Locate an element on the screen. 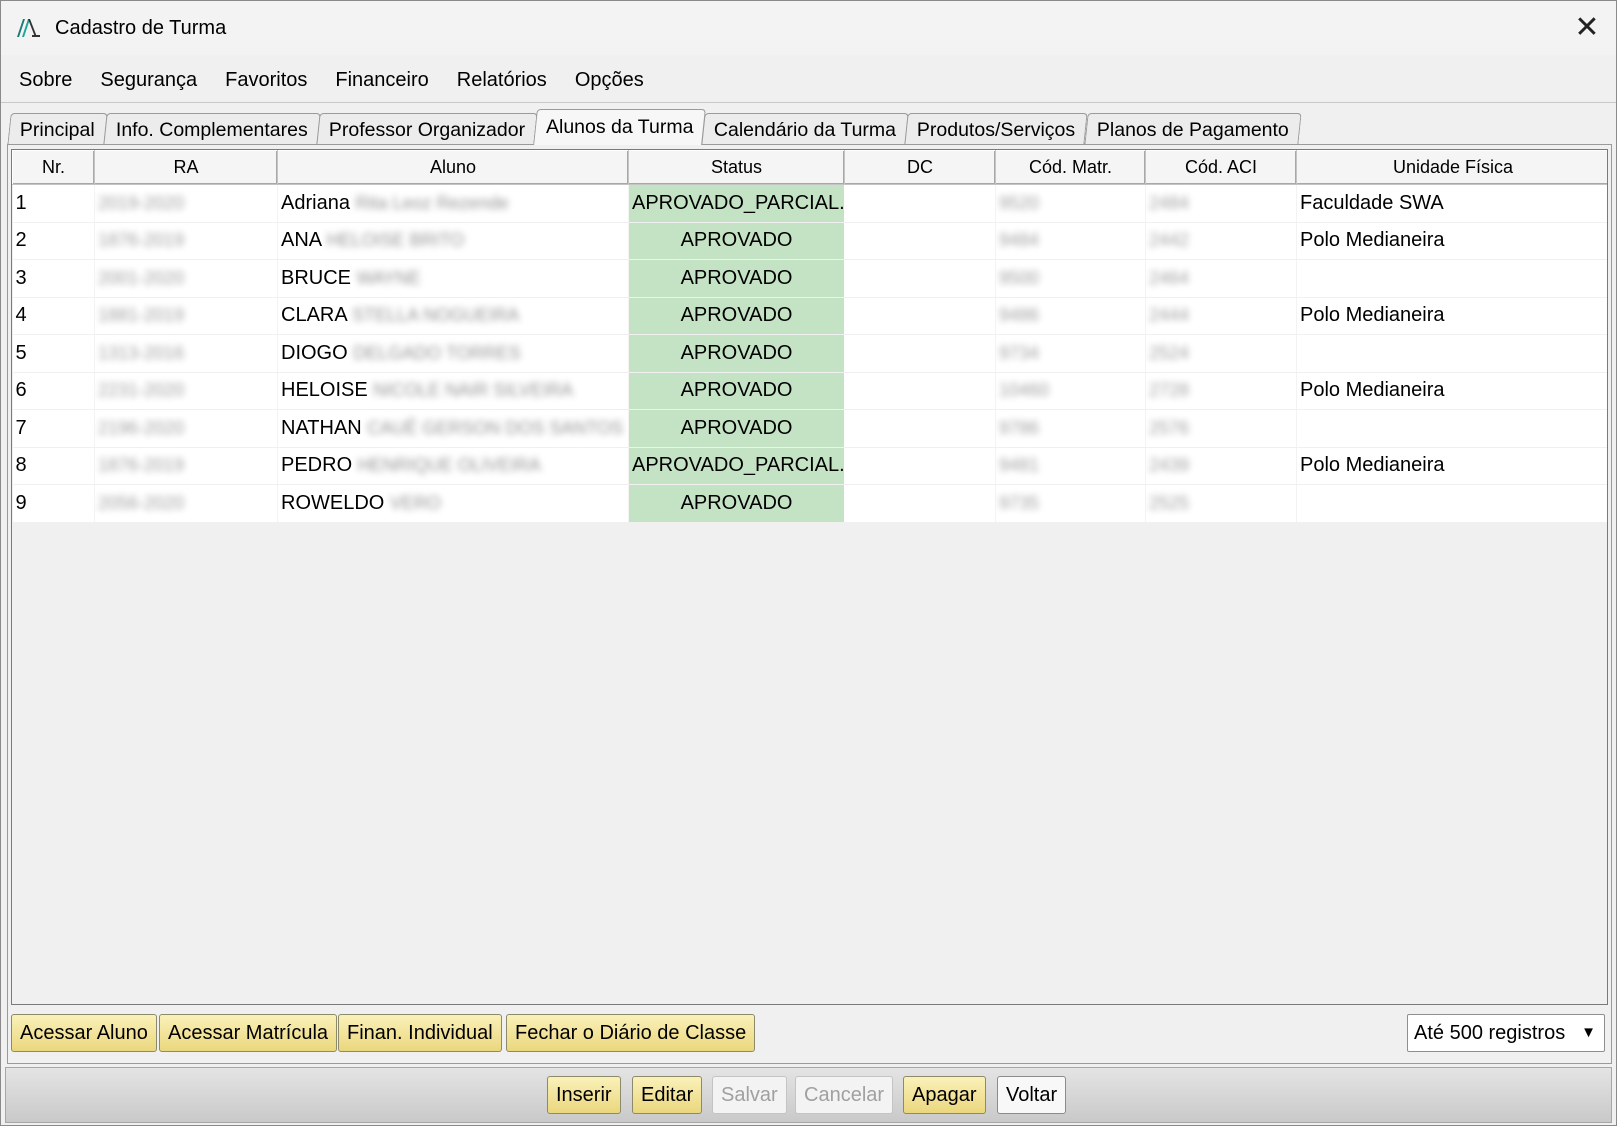 Image resolution: width=1617 pixels, height=1126 pixels. cell-aluno: ANA HELOISE BRITO is located at coordinates (453, 241).